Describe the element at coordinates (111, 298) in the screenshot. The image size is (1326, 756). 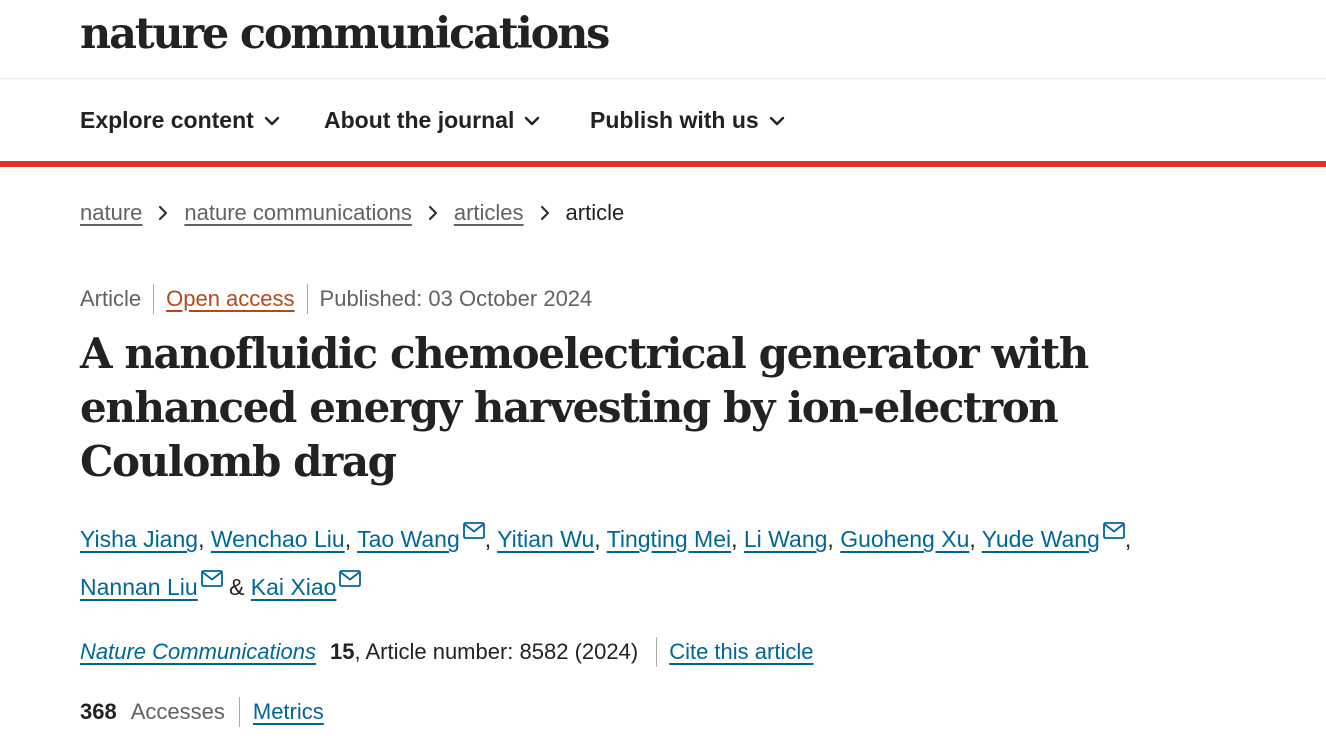
I see `article-type: Article` at that location.